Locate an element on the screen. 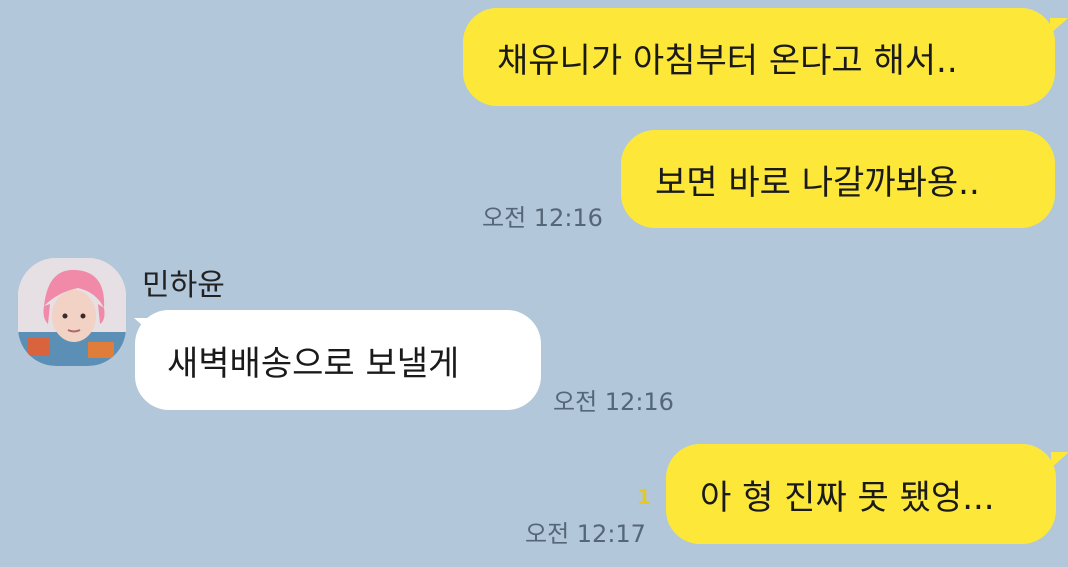  unread-count: 1 is located at coordinates (644, 497).